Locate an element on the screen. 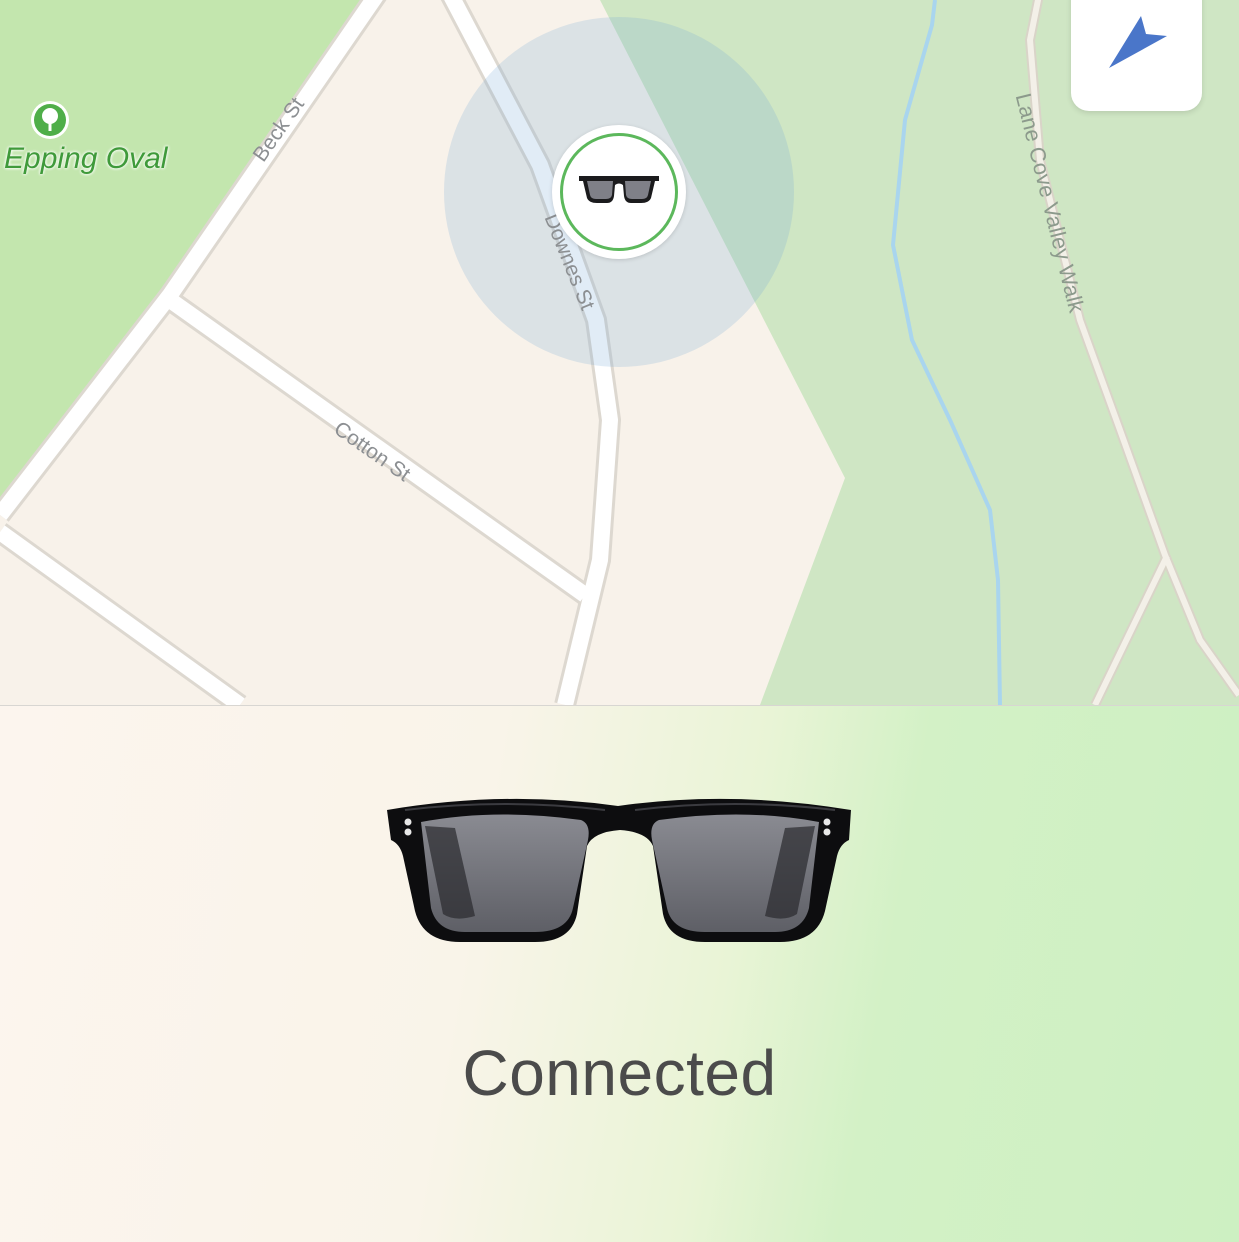  connection-status-label: Connected is located at coordinates (619, 1073).